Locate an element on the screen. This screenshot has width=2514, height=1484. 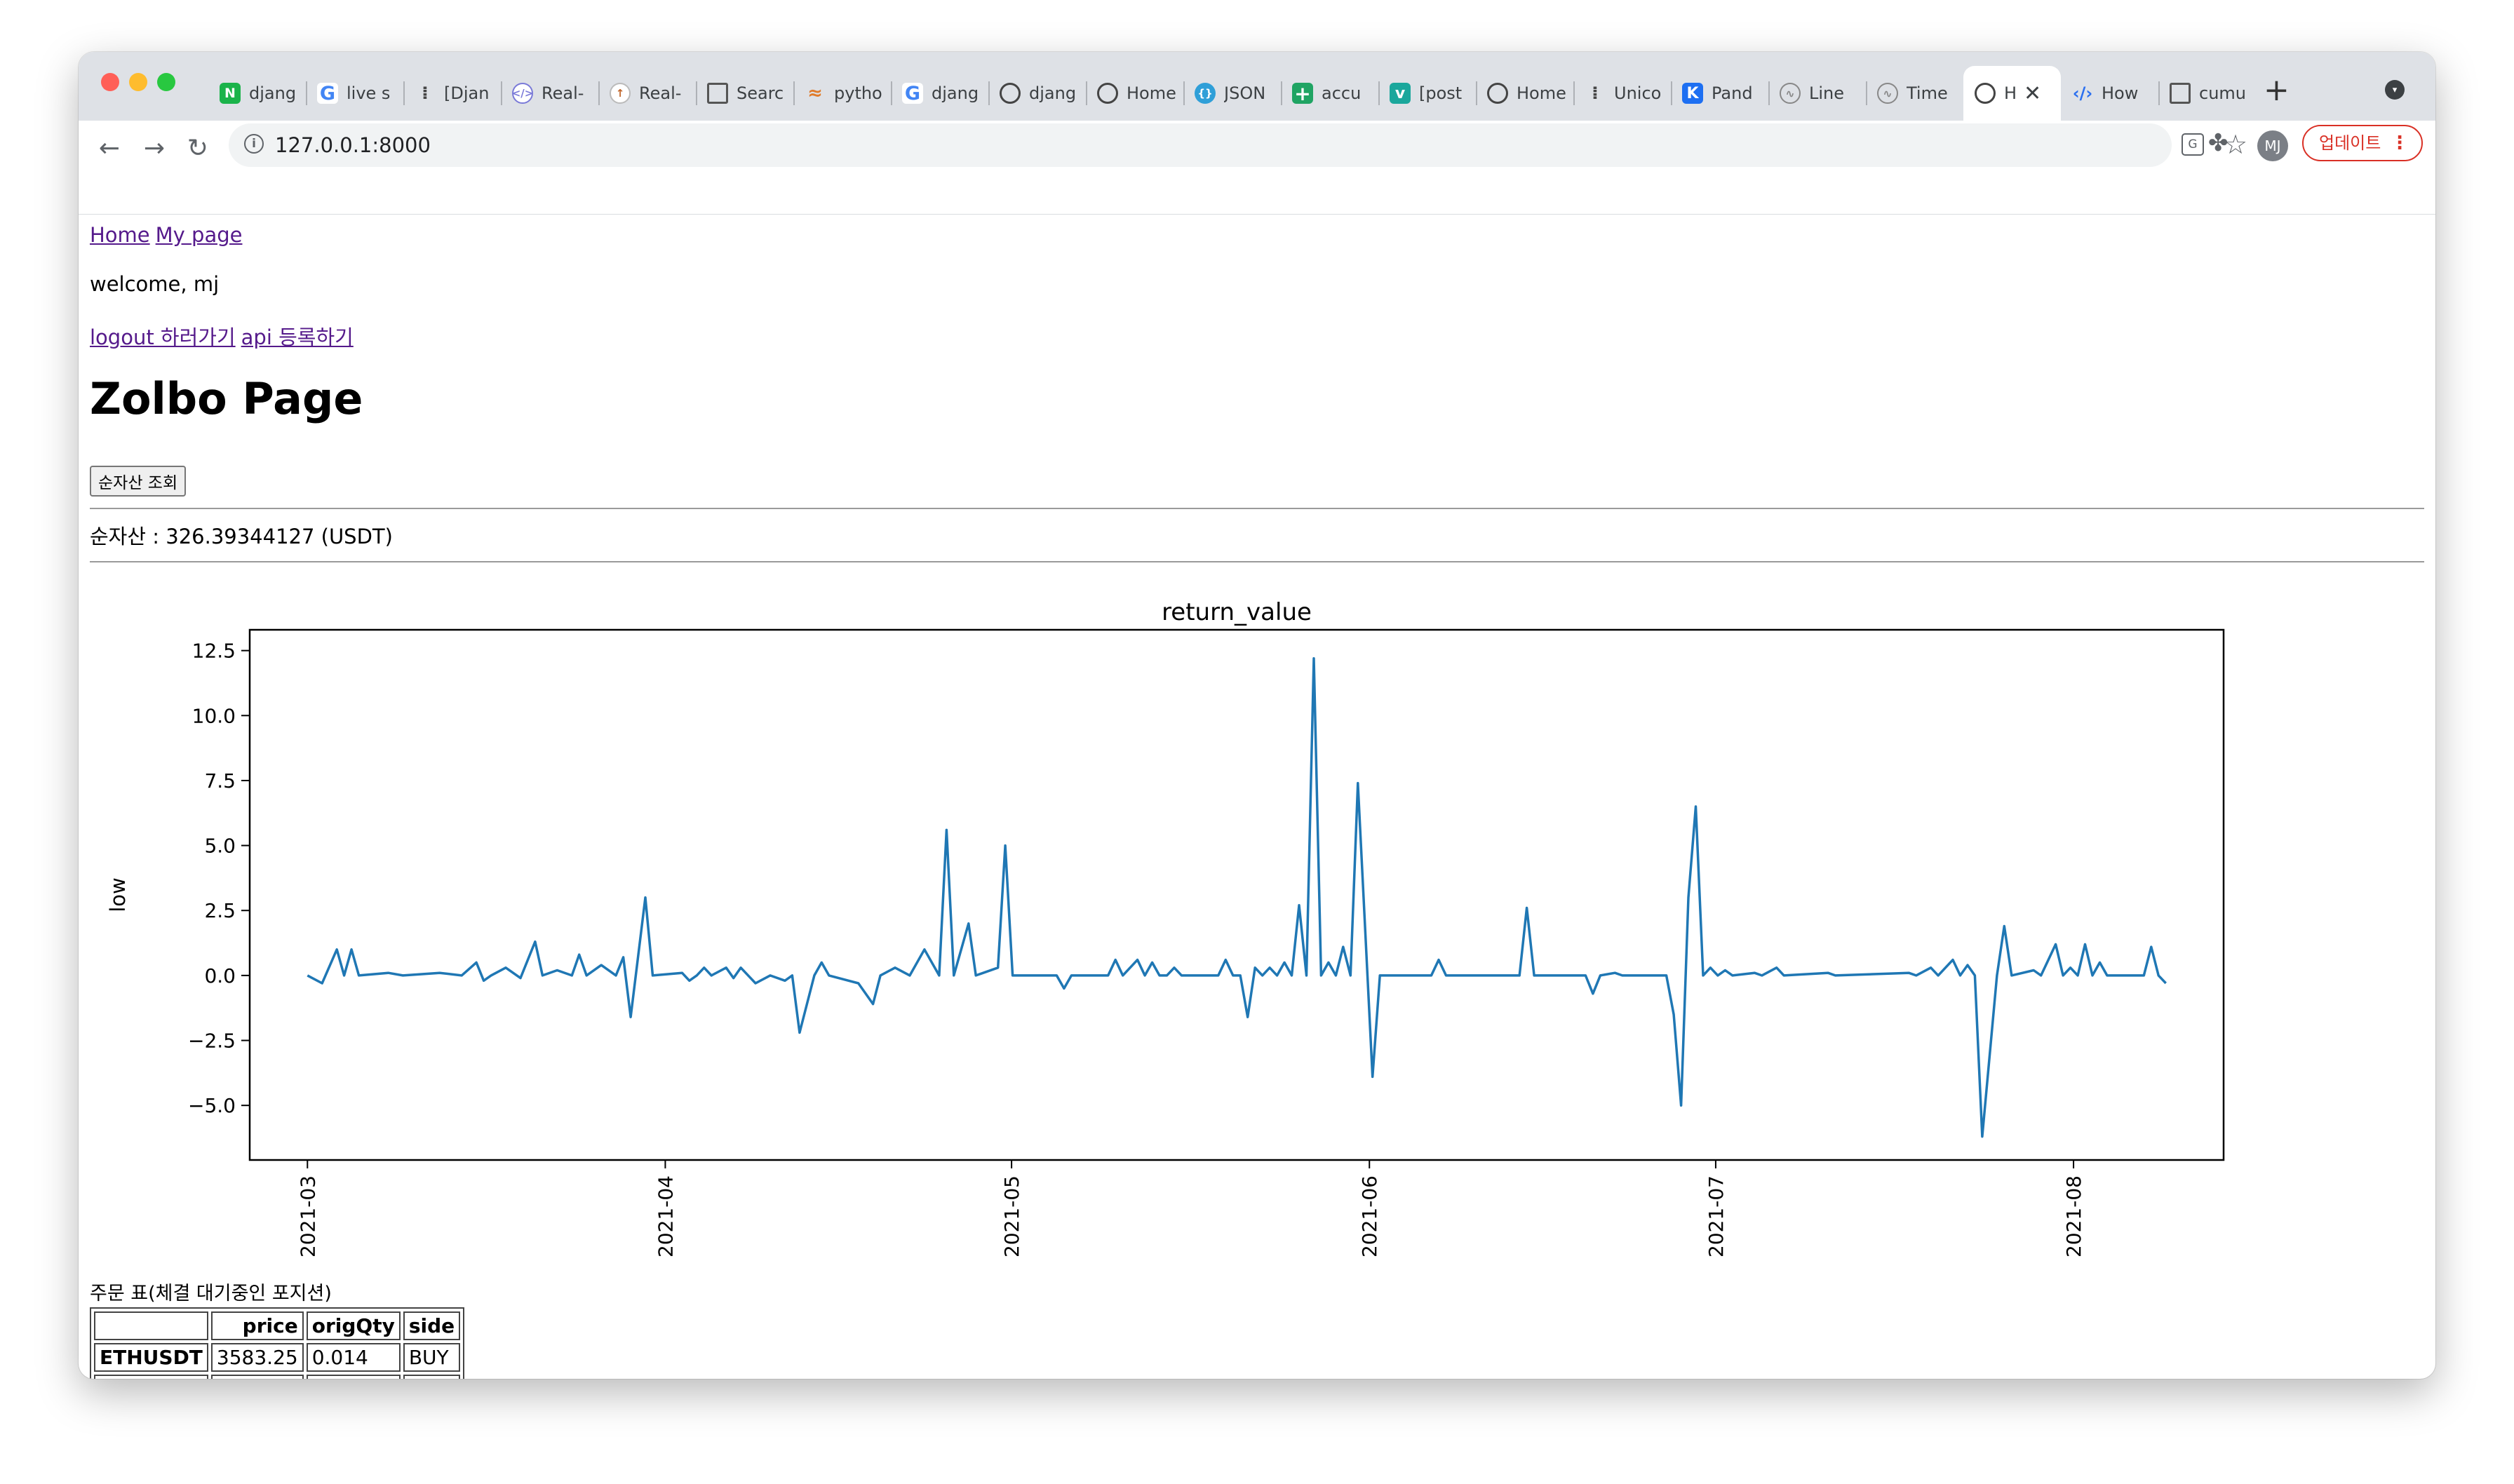
book-icon is located at coordinates (2180, 94).